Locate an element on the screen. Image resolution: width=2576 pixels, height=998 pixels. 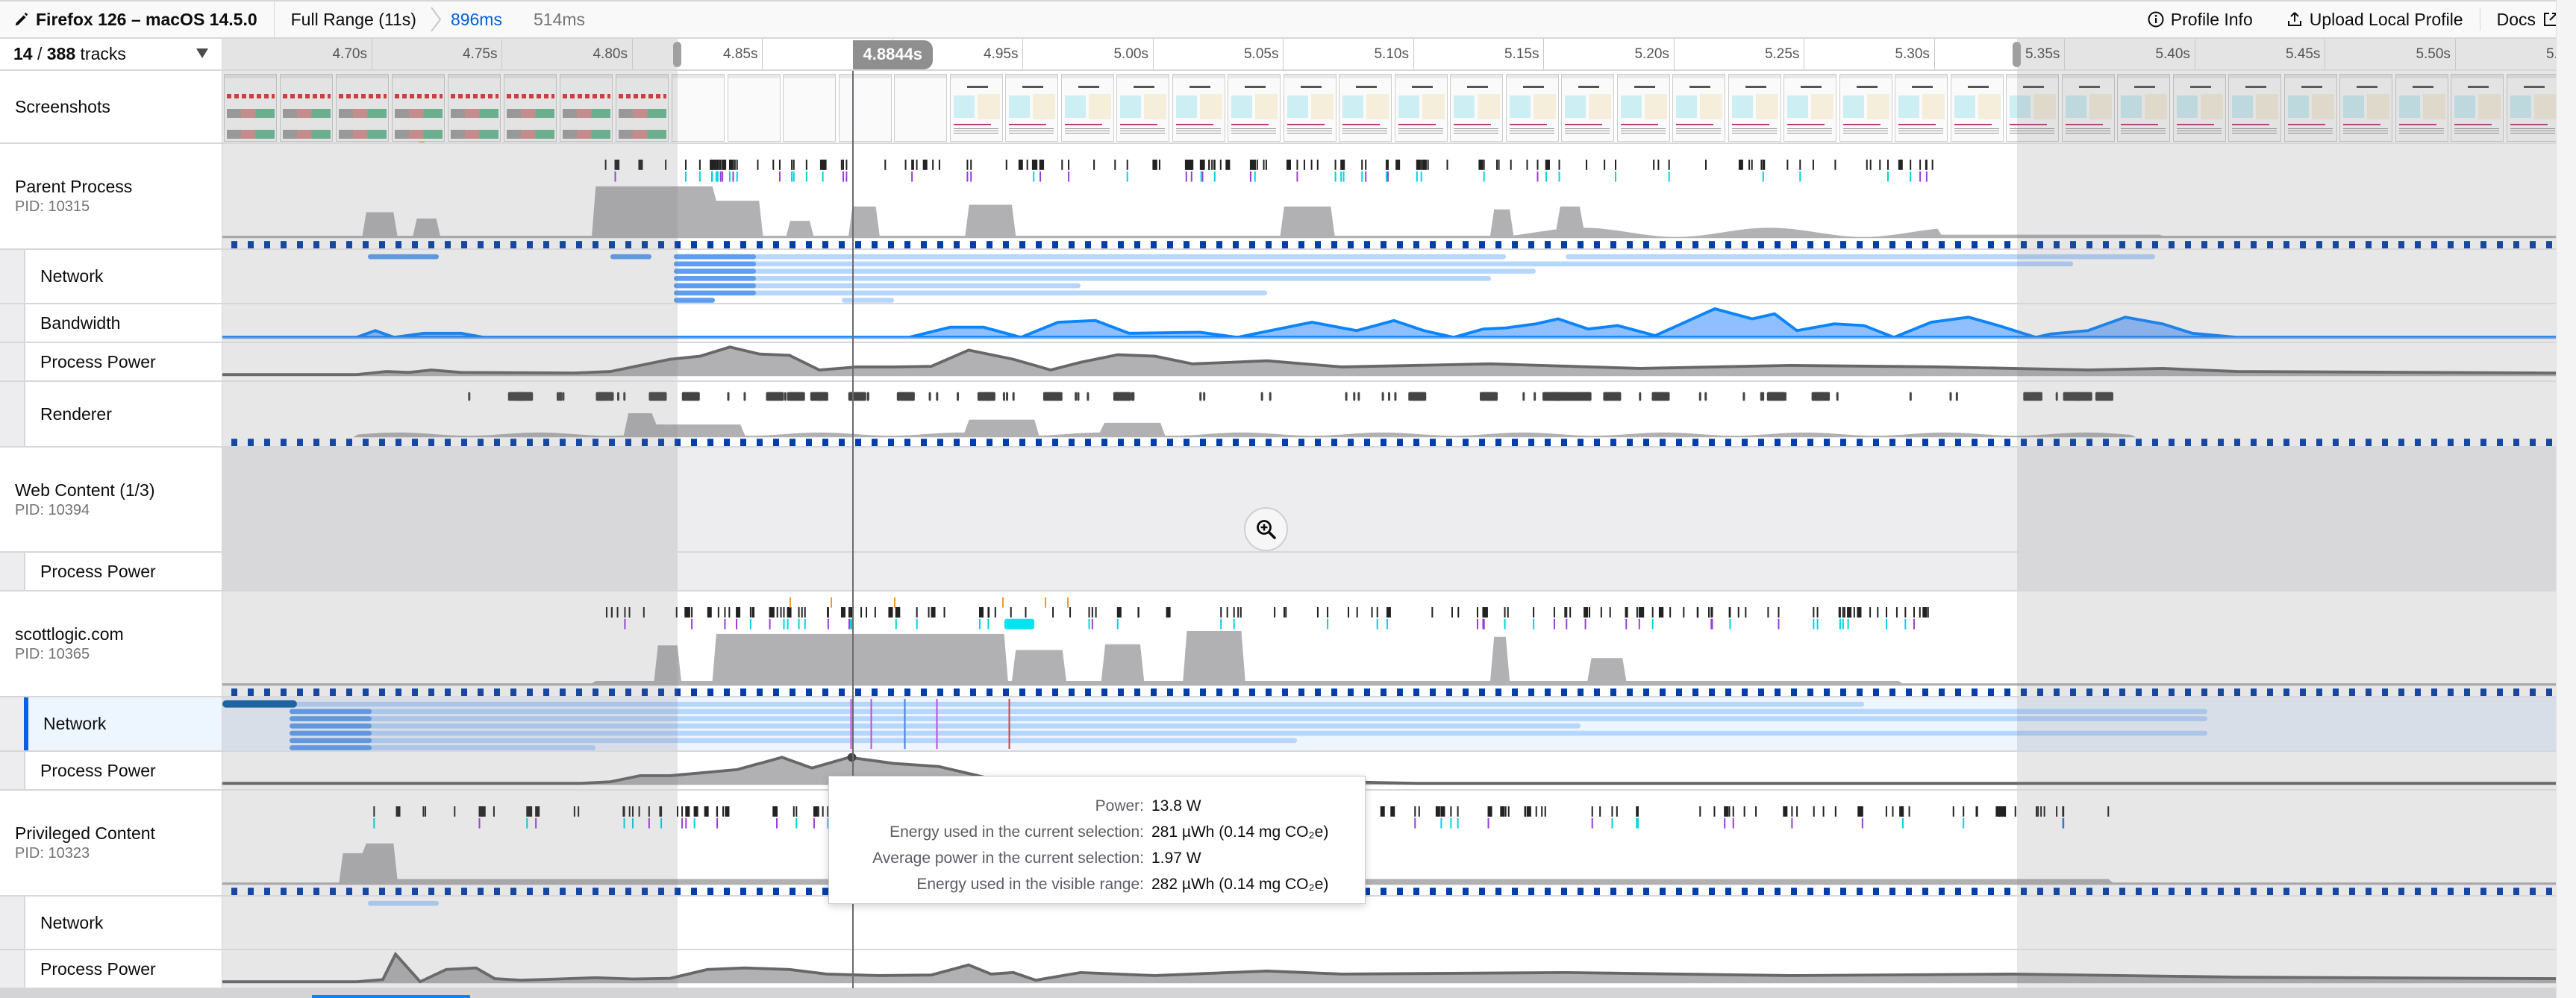
track-parent-power: Process Power is located at coordinates (1278, 362).